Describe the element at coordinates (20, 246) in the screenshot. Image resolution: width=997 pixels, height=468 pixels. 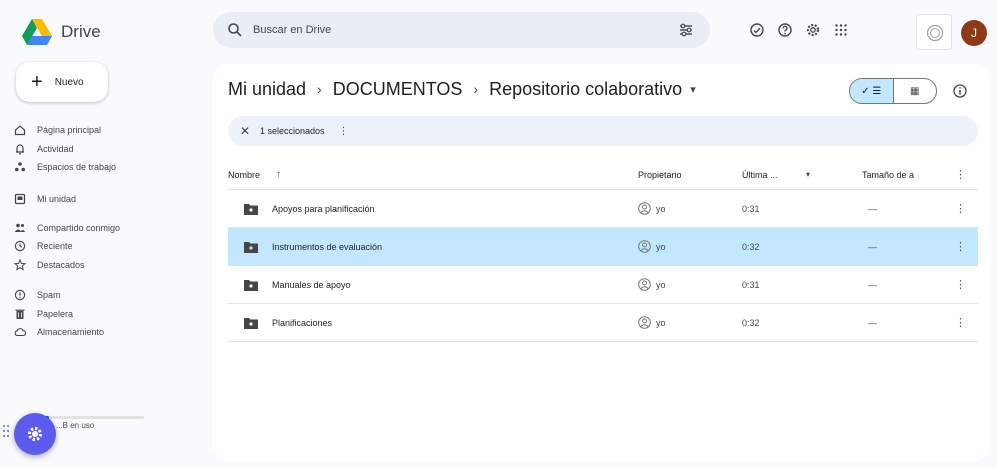
I see `clock-icon` at that location.